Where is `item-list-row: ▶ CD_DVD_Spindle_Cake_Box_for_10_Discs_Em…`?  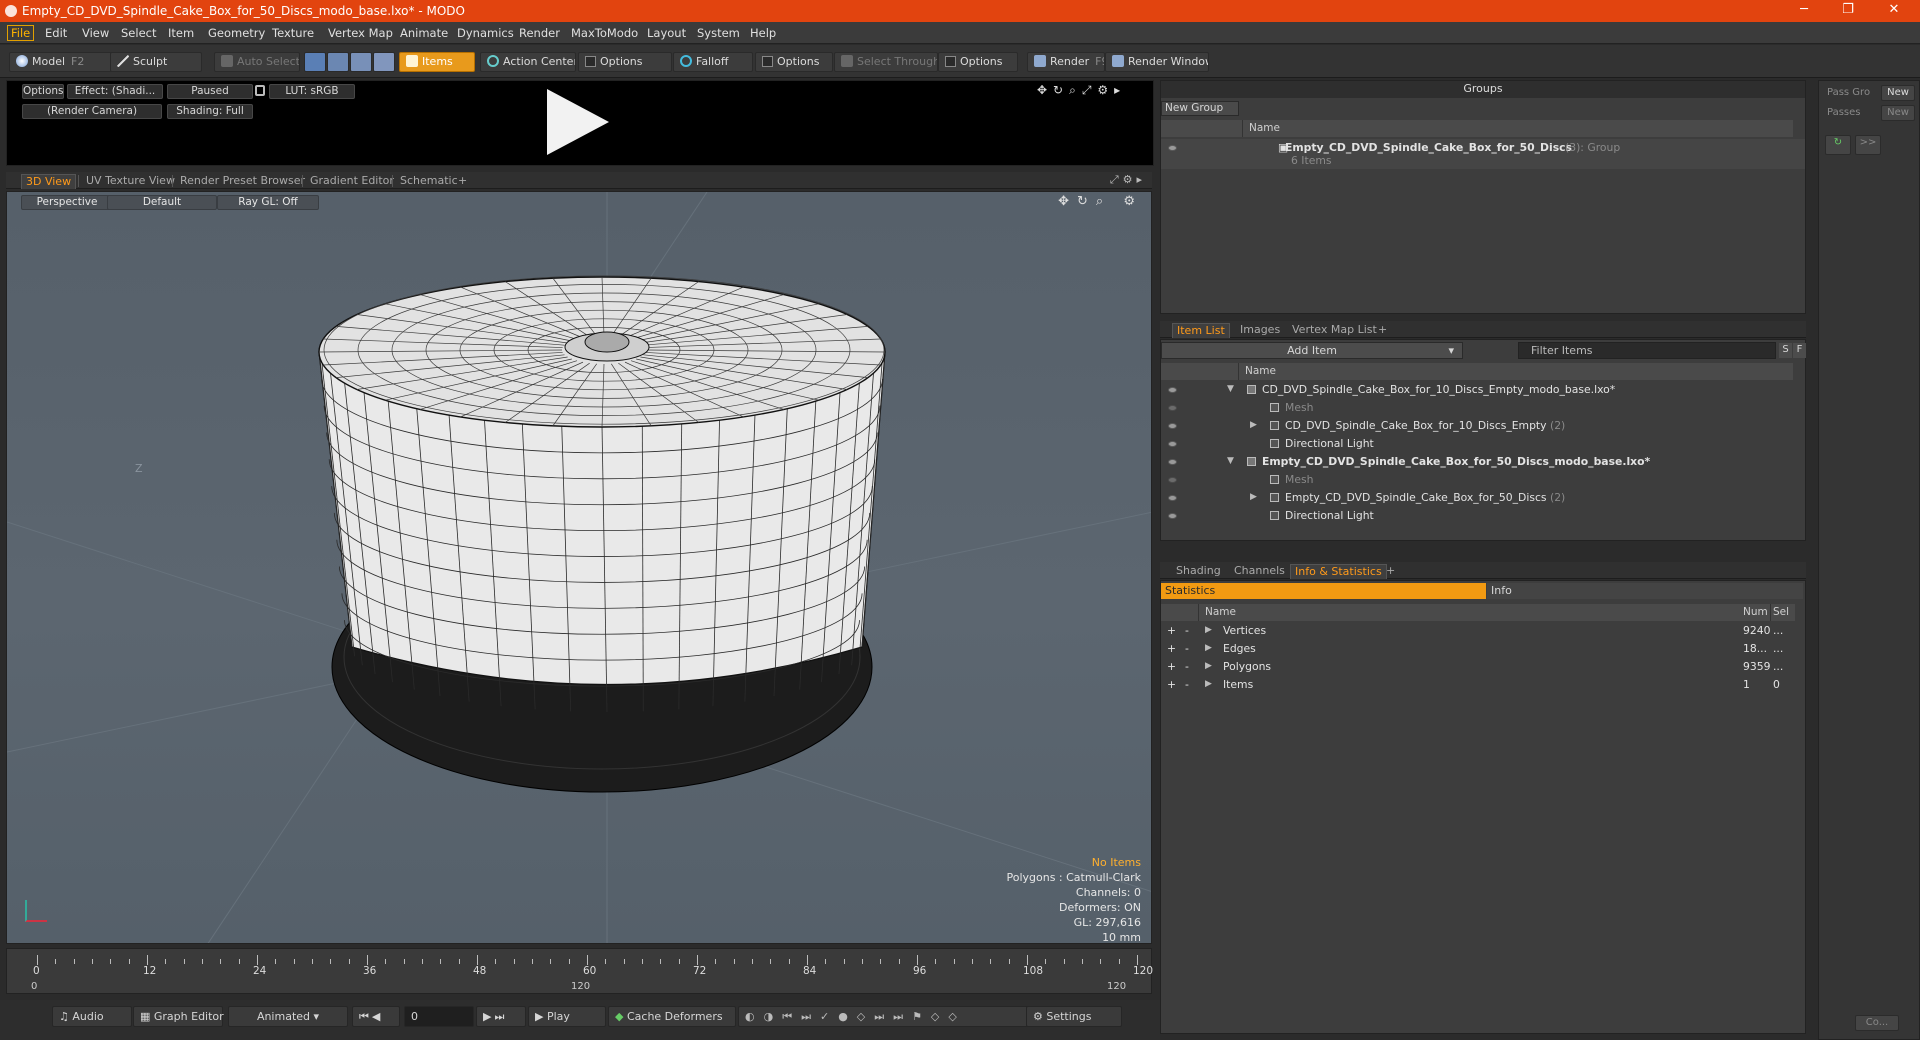
item-list-row: ▶ CD_DVD_Spindle_Cake_Box_for_10_Discs_Em… is located at coordinates (1477, 426).